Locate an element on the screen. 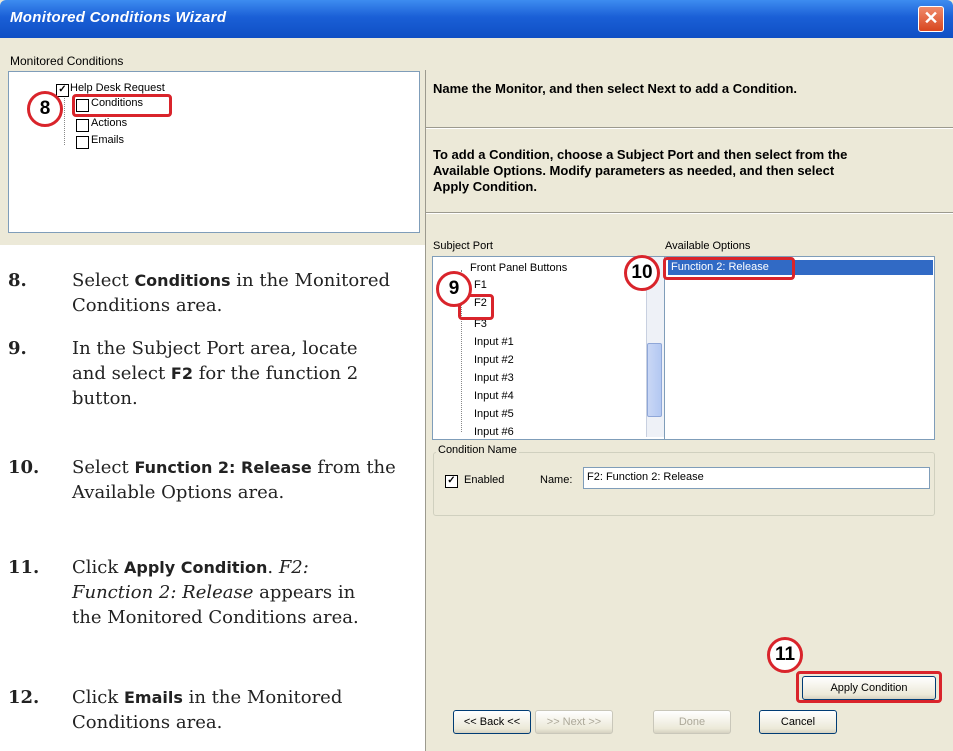  help-desk-checkbox: ✓ is located at coordinates (62, 90).